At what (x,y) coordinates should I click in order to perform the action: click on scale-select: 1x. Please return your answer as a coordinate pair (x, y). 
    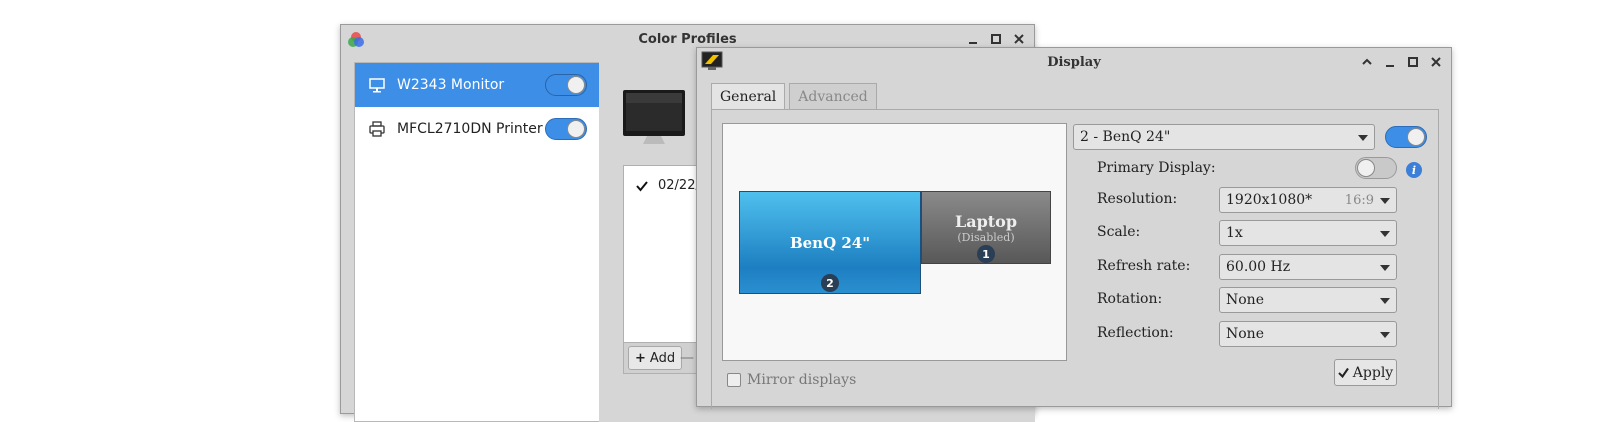
    Looking at the image, I should click on (1308, 233).